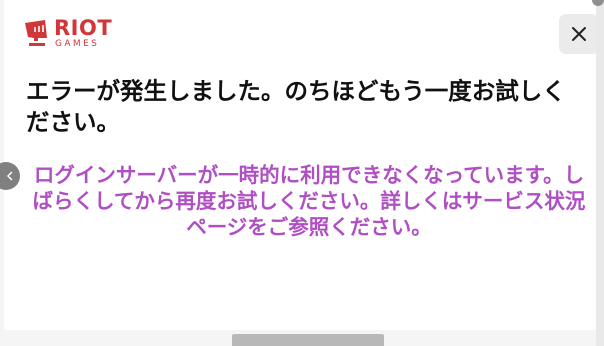 The width and height of the screenshot is (604, 346). I want to click on logo-brand-top: RIOT, so click(83, 28).